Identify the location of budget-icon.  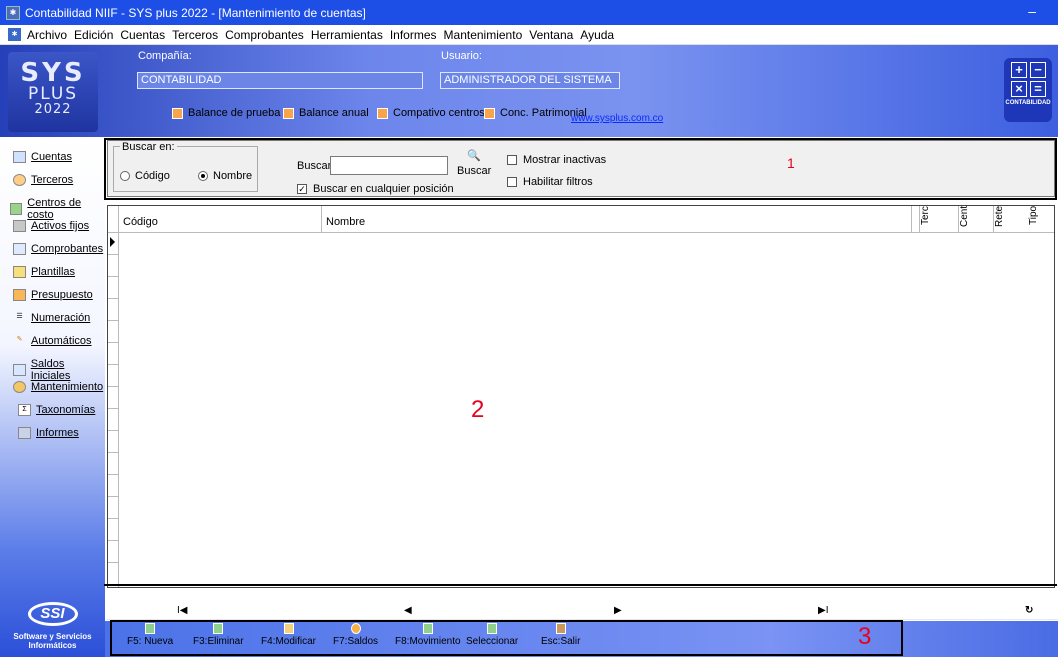
(19, 295).